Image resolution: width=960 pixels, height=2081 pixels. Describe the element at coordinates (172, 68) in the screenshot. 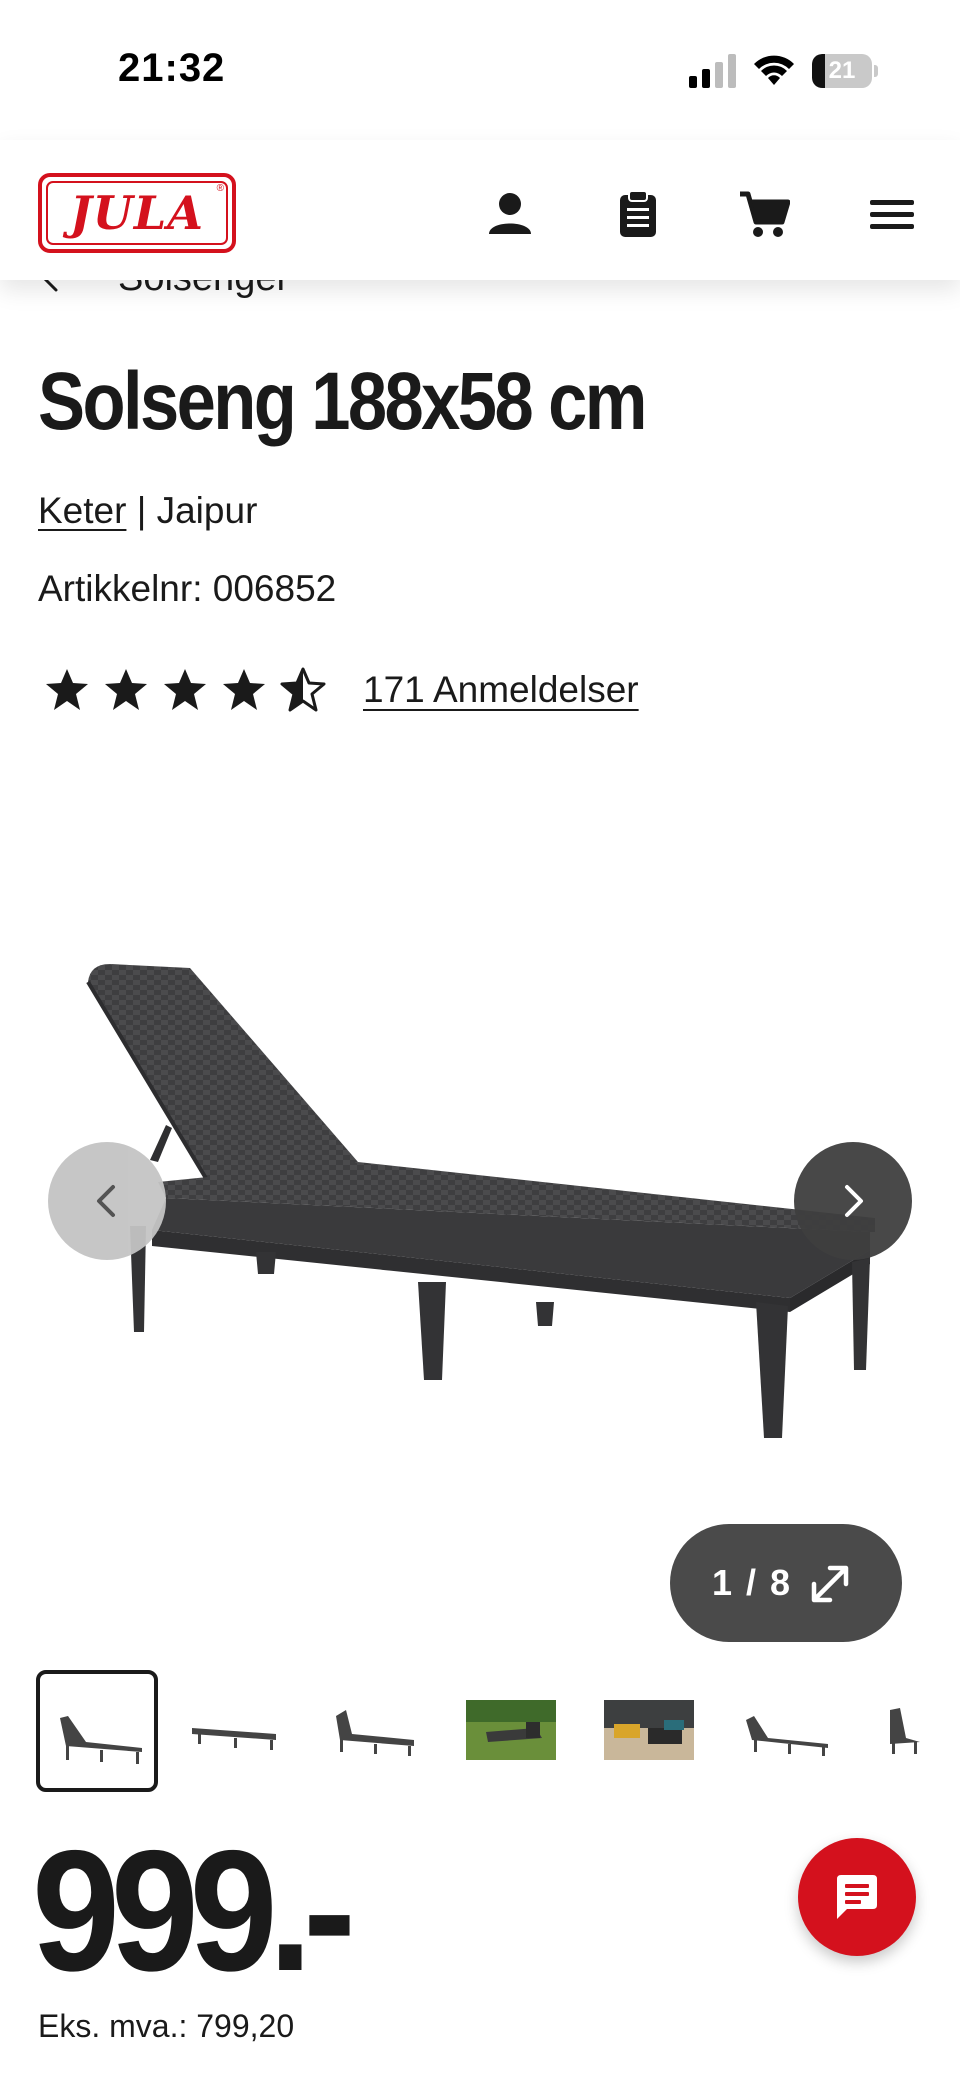

I see `status-time: 21:32` at that location.